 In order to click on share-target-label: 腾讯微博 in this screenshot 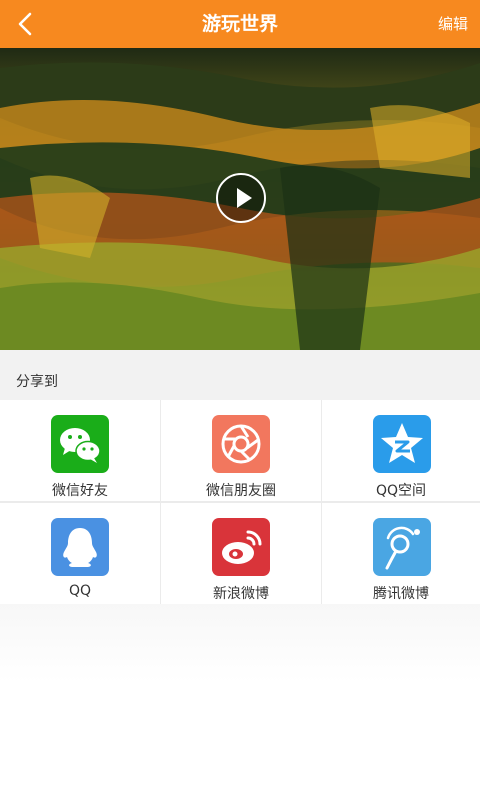, I will do `click(401, 594)`.